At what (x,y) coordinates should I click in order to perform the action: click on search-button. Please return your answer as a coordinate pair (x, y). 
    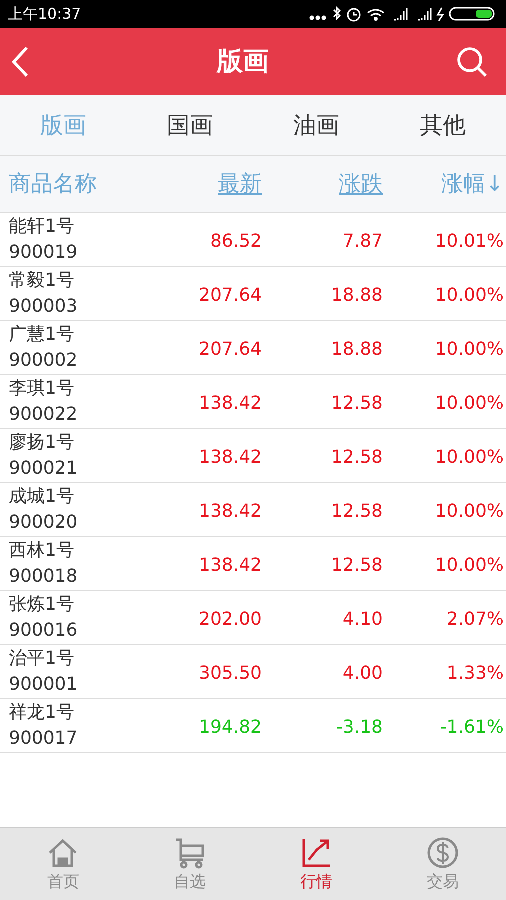
    Looking at the image, I should click on (472, 62).